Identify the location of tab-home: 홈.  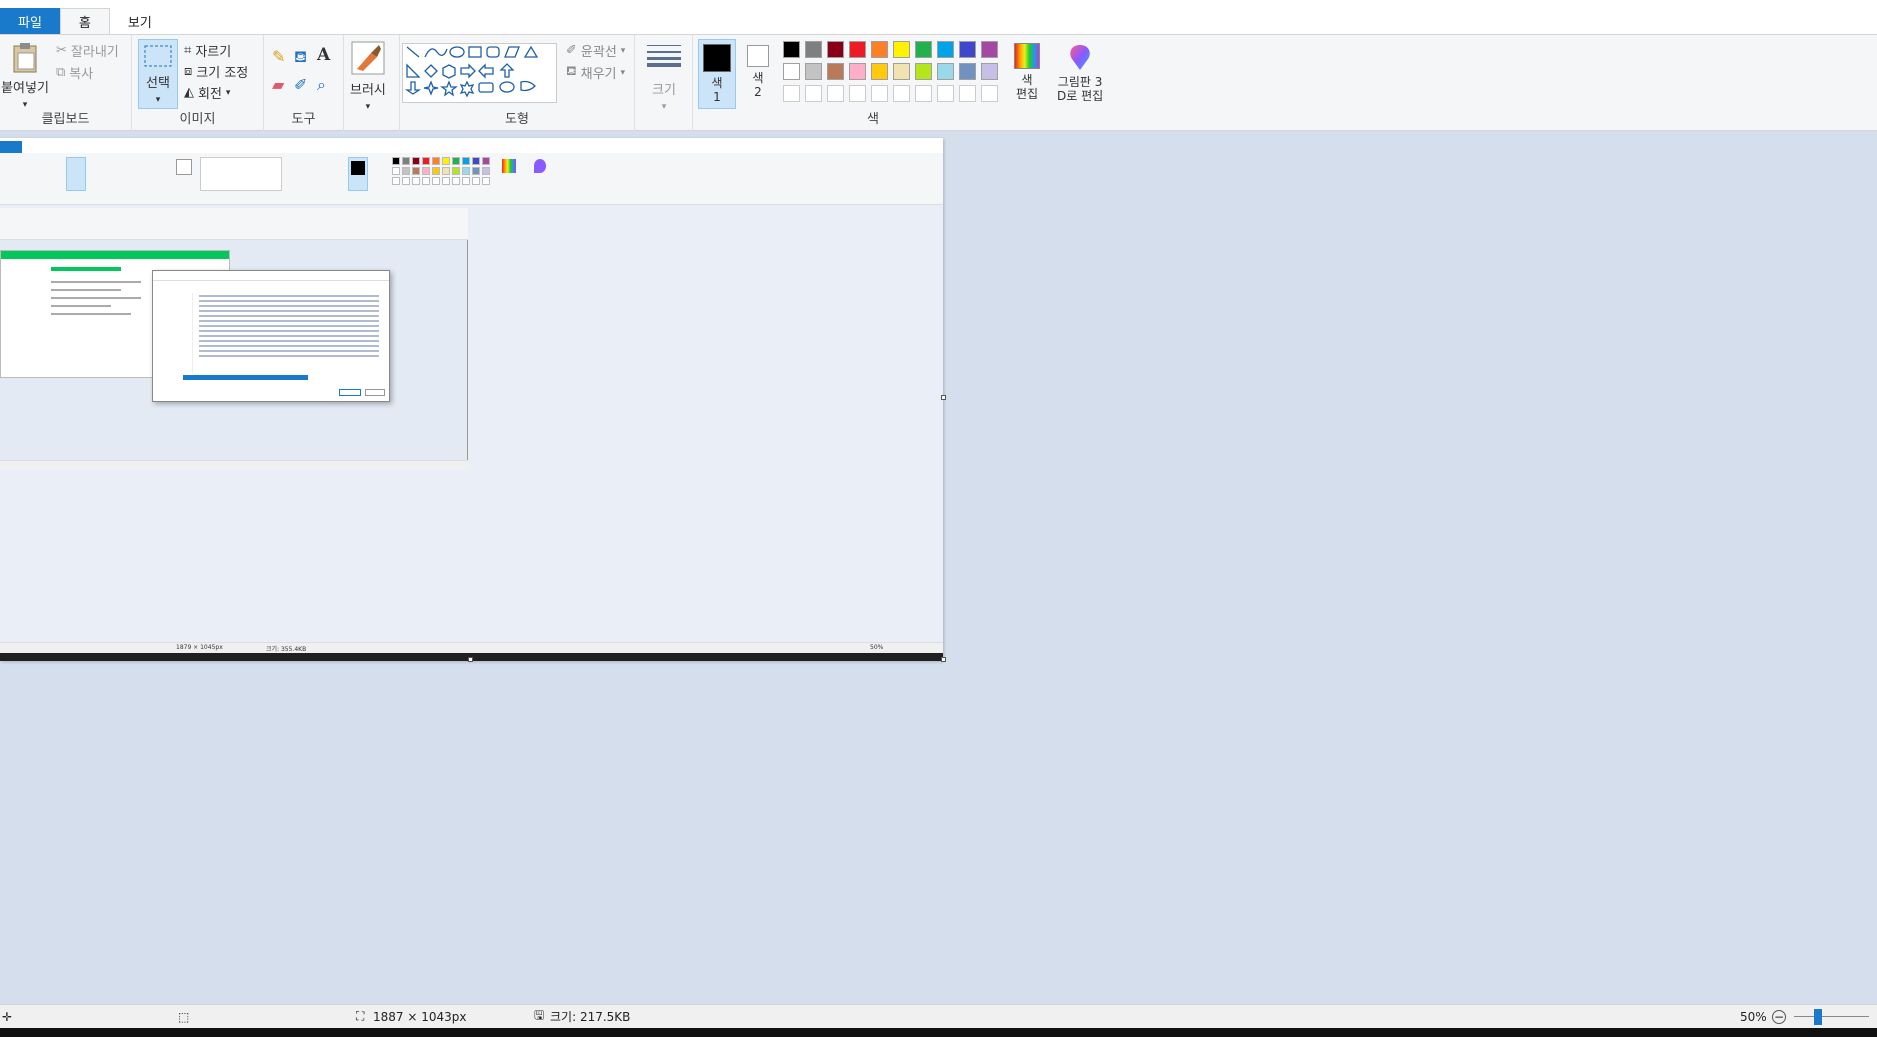
(84, 21).